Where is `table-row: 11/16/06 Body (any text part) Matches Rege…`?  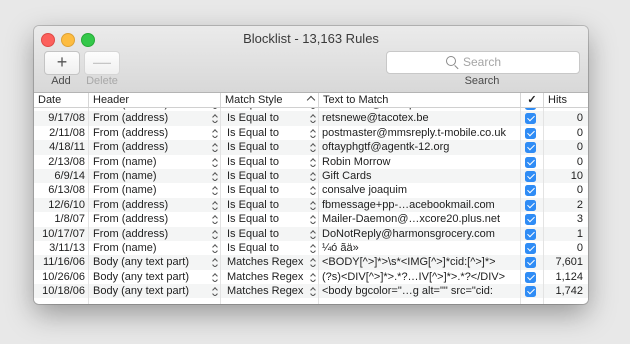 table-row: 11/16/06 Body (any text part) Matches Rege… is located at coordinates (311, 262).